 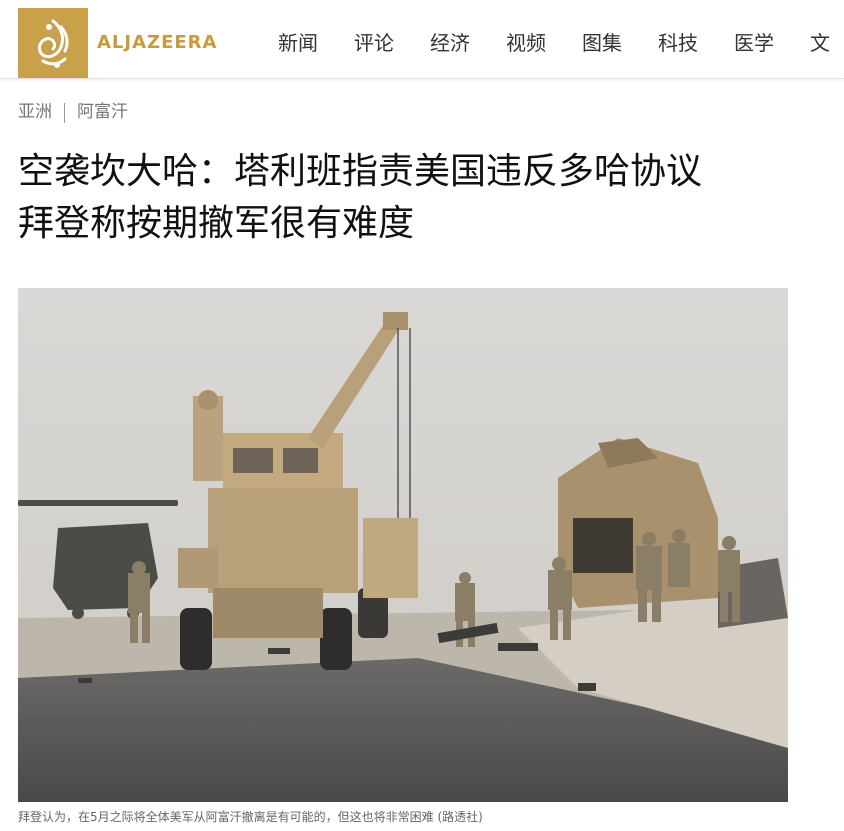 I want to click on logo-wordmark: ALJAZEERA, so click(x=157, y=42).